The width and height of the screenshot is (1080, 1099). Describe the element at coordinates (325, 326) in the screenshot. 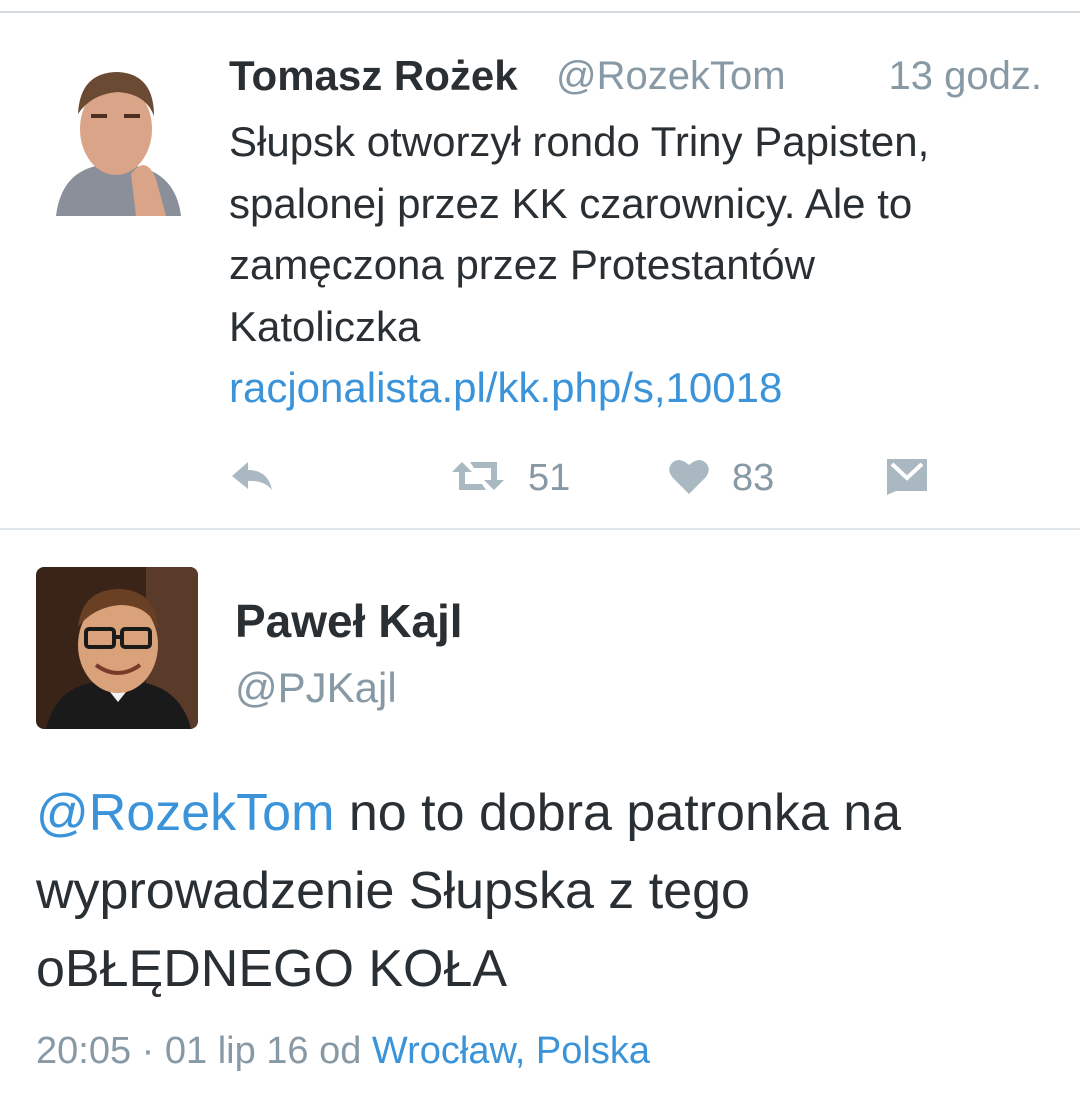

I see `tweet-text-line: Katoliczka` at that location.